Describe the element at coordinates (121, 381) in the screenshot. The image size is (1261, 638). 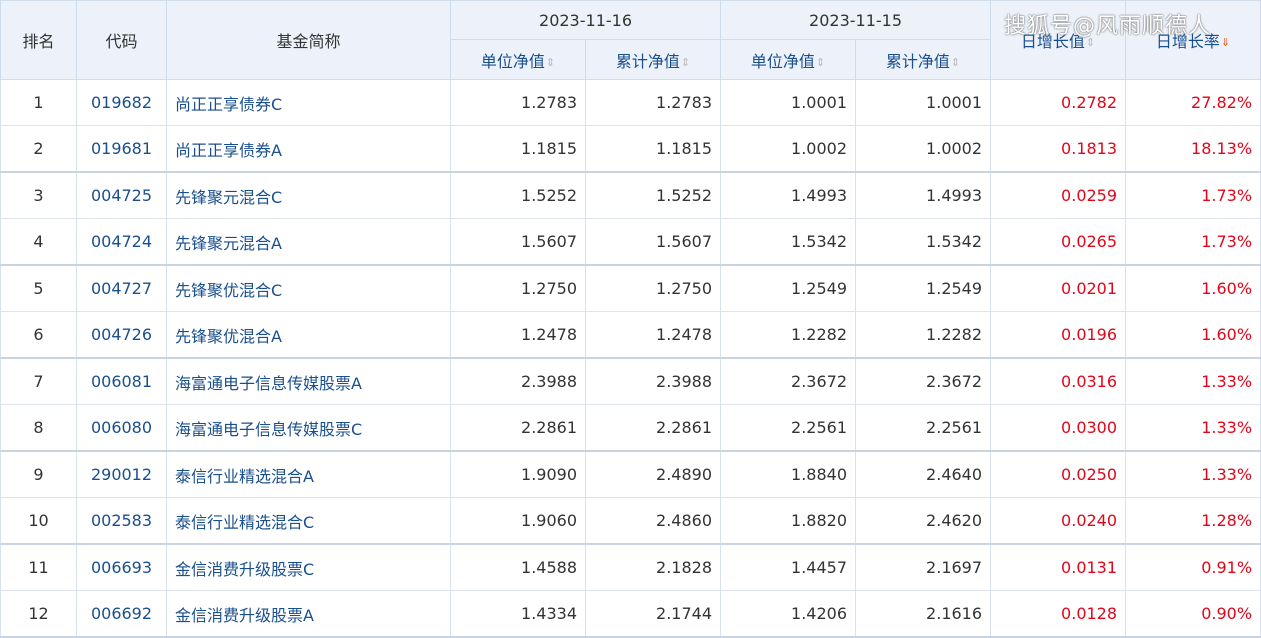
I see `fund-code-link: 006081` at that location.